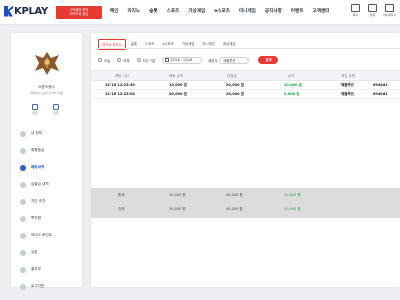 This screenshot has width=400, height=300. What do you see at coordinates (120, 94) in the screenshot?
I see `bet-time: 12-16 12:25:04` at bounding box center [120, 94].